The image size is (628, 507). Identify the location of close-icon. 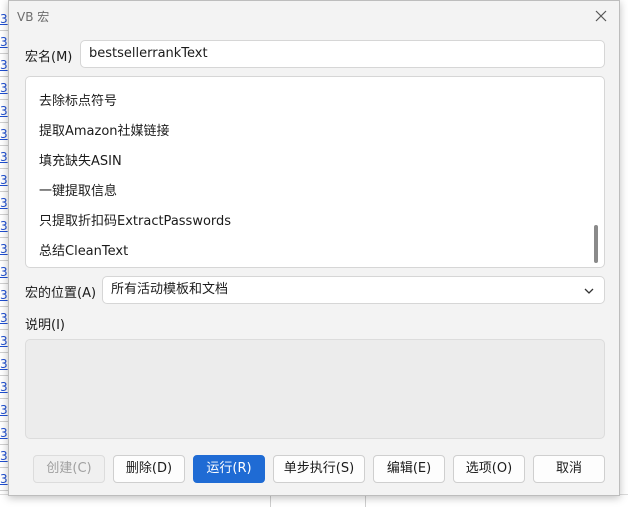
(601, 16).